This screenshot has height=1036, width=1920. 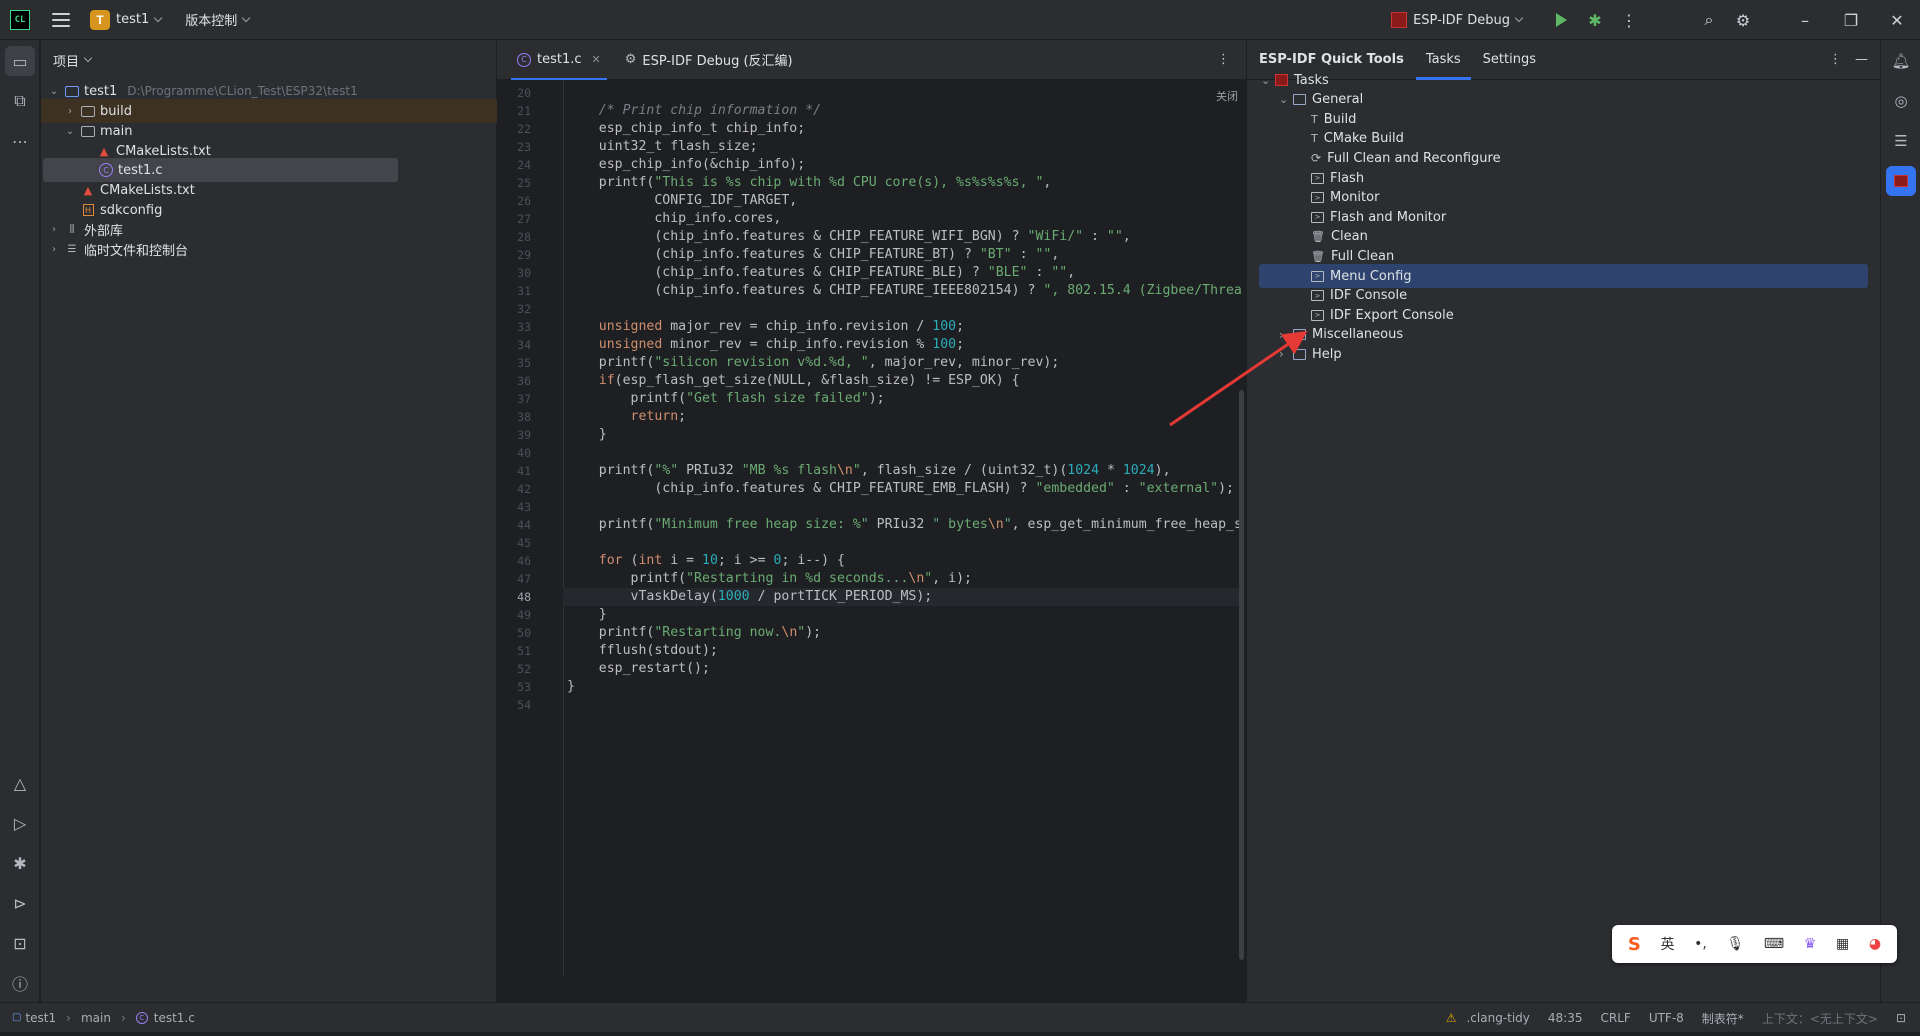 What do you see at coordinates (100, 19) in the screenshot?
I see `project-badge: T` at bounding box center [100, 19].